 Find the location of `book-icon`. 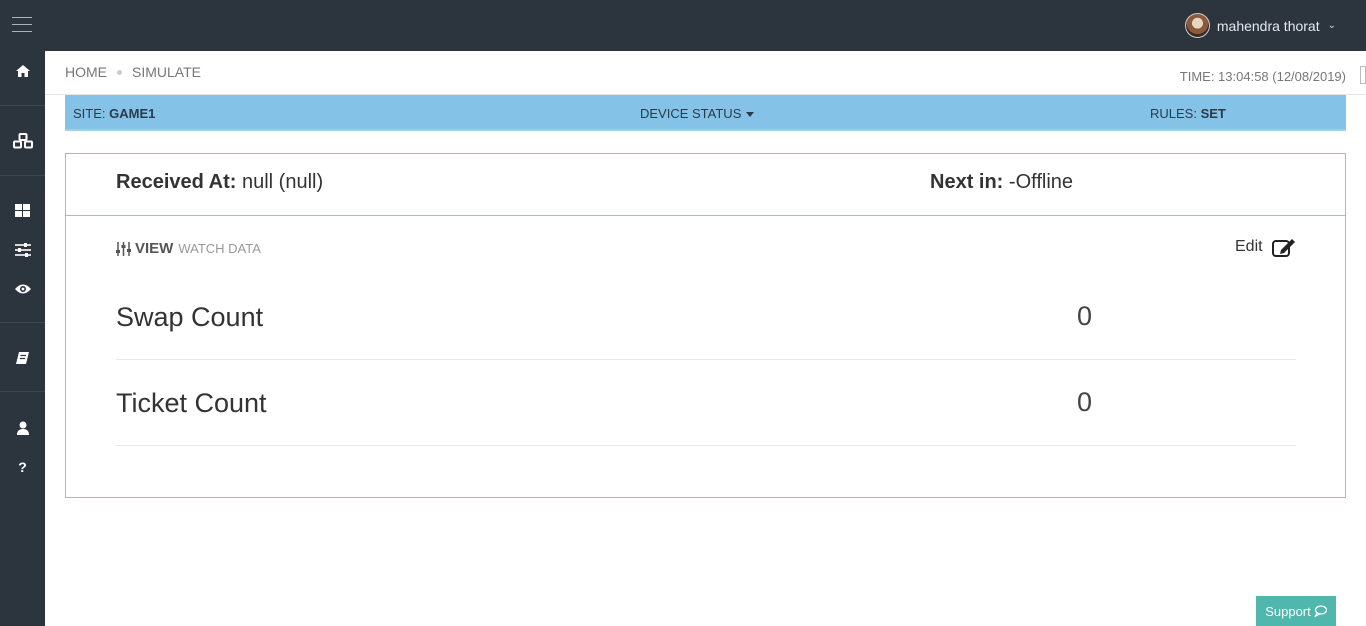

book-icon is located at coordinates (22, 358).